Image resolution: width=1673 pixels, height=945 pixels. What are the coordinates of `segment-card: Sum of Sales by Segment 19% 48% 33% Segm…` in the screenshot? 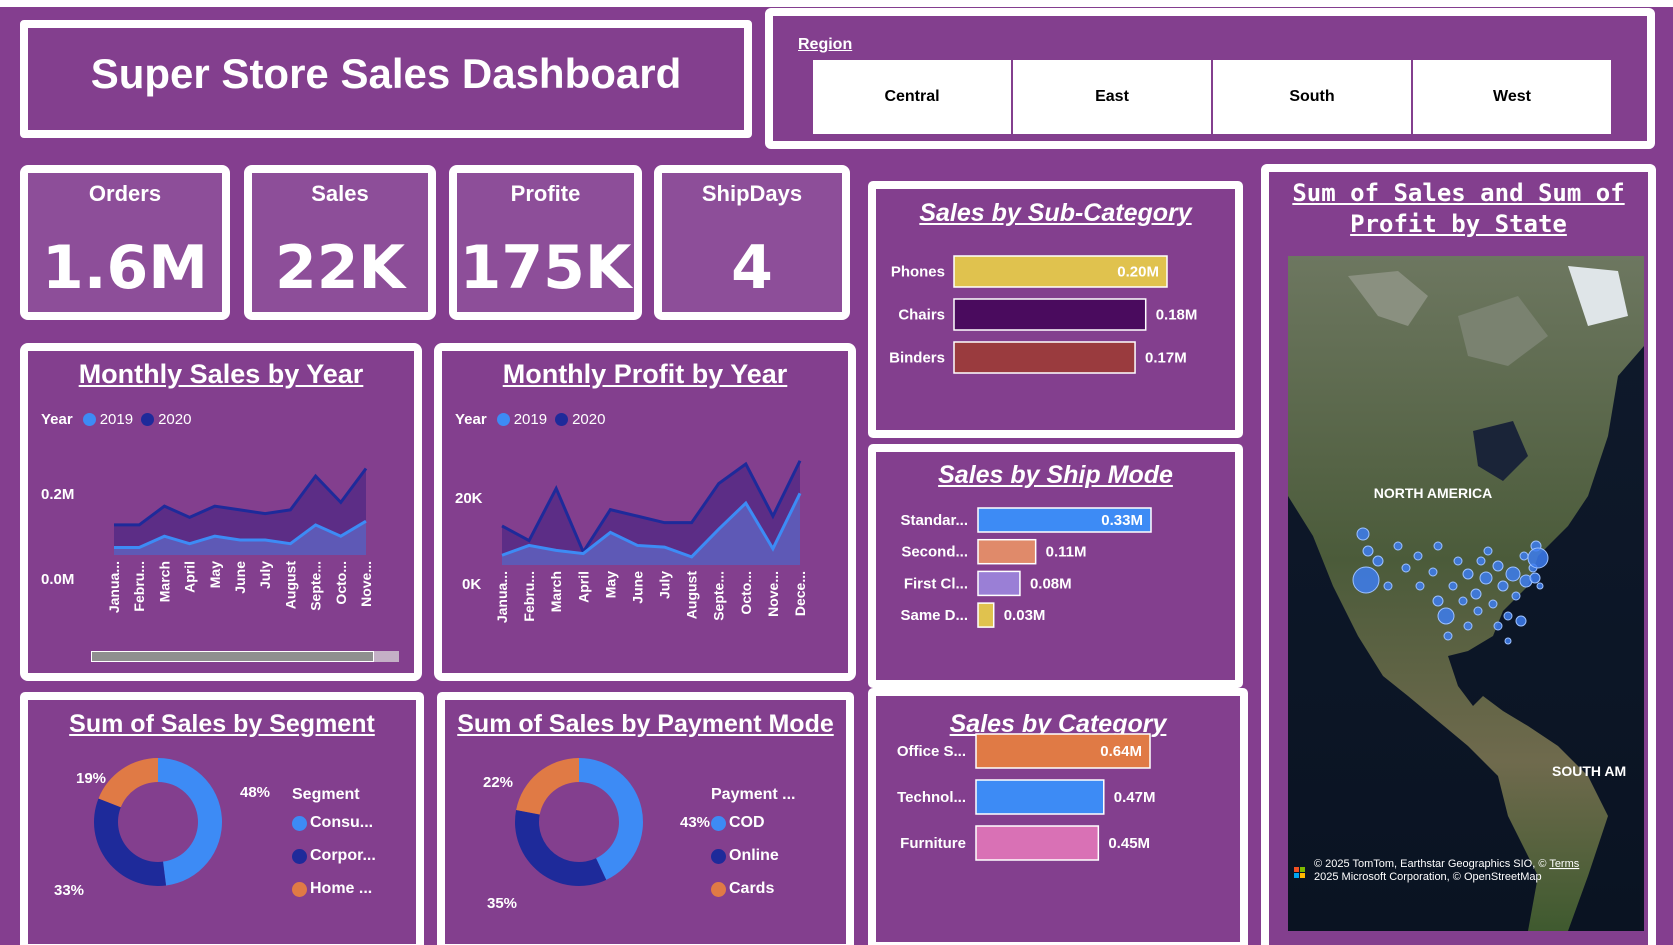 It's located at (222, 818).